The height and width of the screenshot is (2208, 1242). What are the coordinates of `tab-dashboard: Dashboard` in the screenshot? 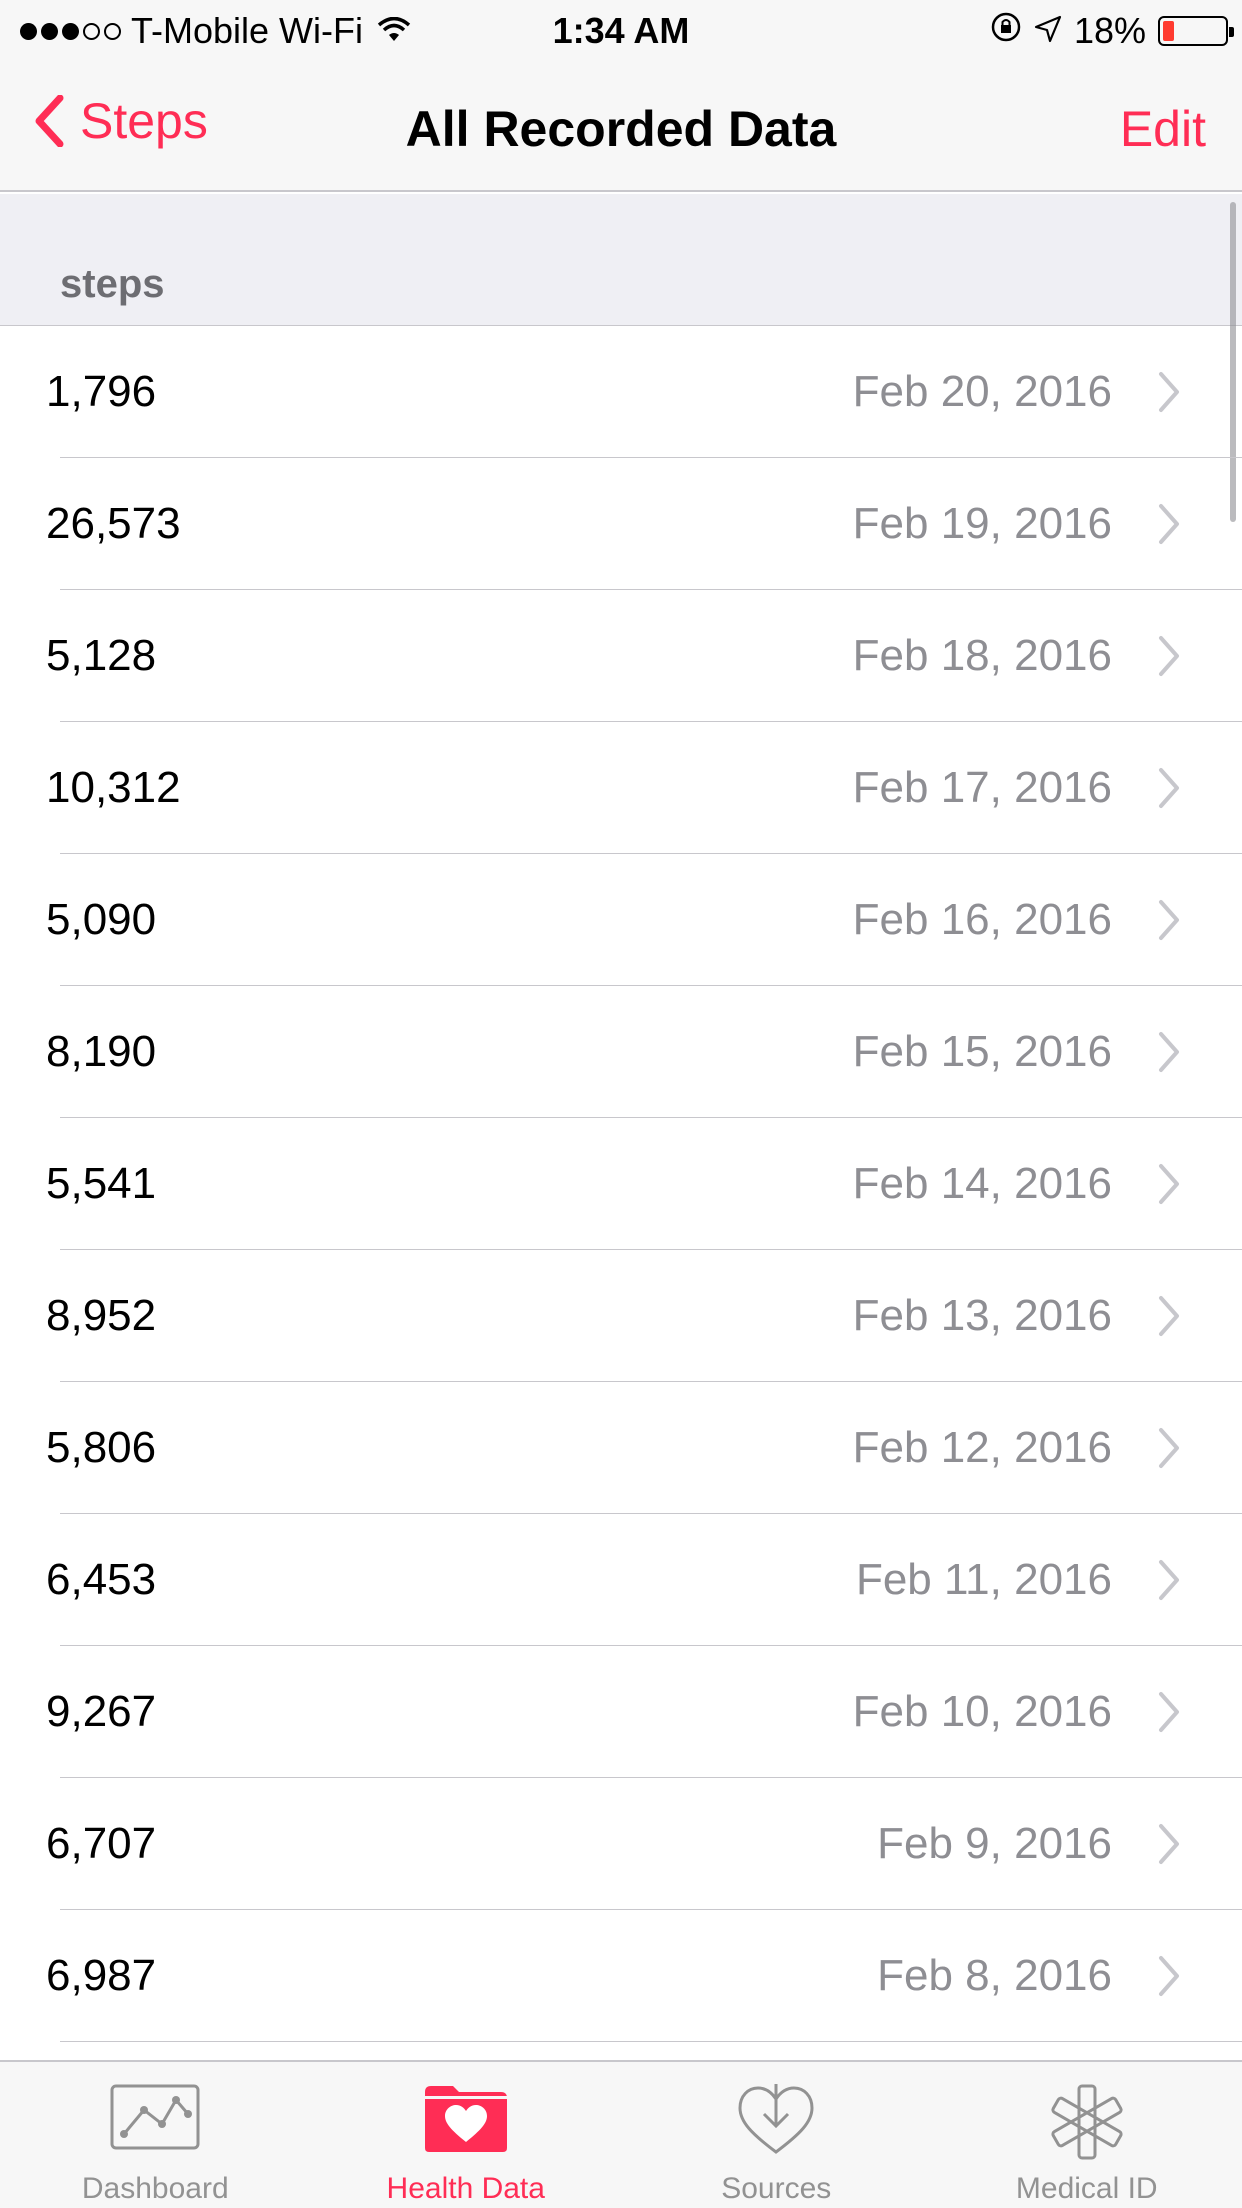 It's located at (155, 2135).